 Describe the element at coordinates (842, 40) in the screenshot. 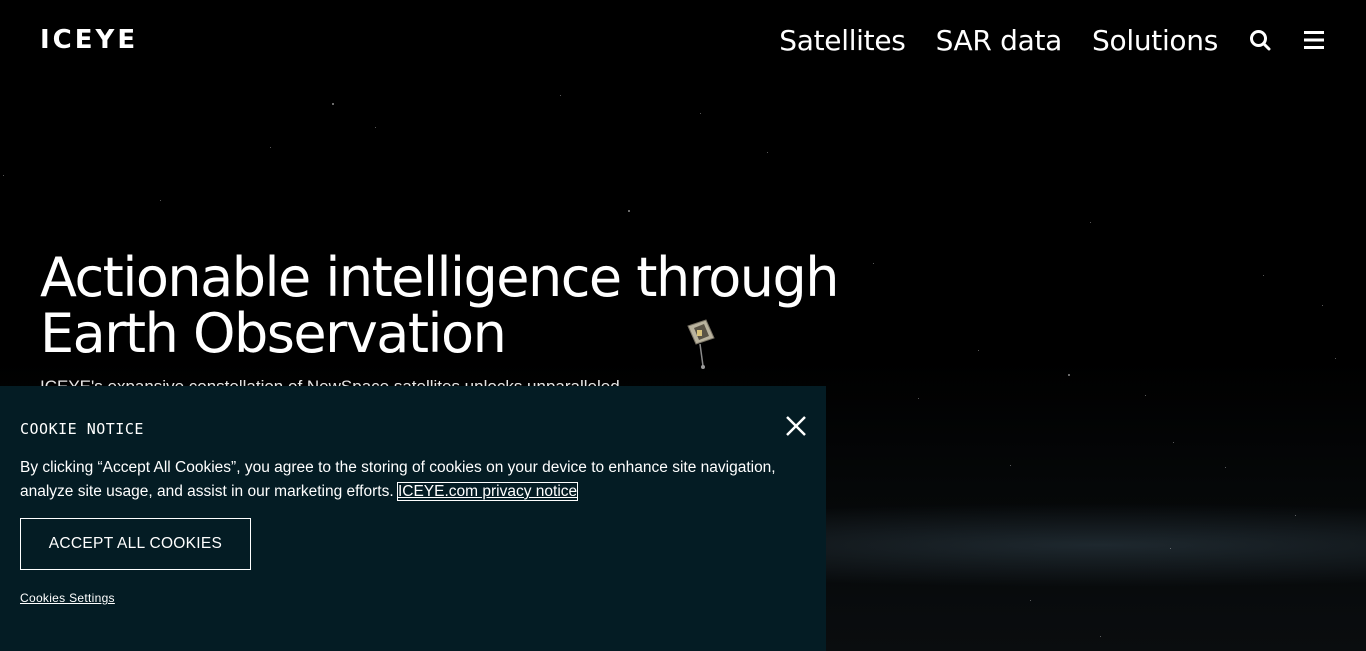

I see `nav-link-satellites: Satellites` at that location.